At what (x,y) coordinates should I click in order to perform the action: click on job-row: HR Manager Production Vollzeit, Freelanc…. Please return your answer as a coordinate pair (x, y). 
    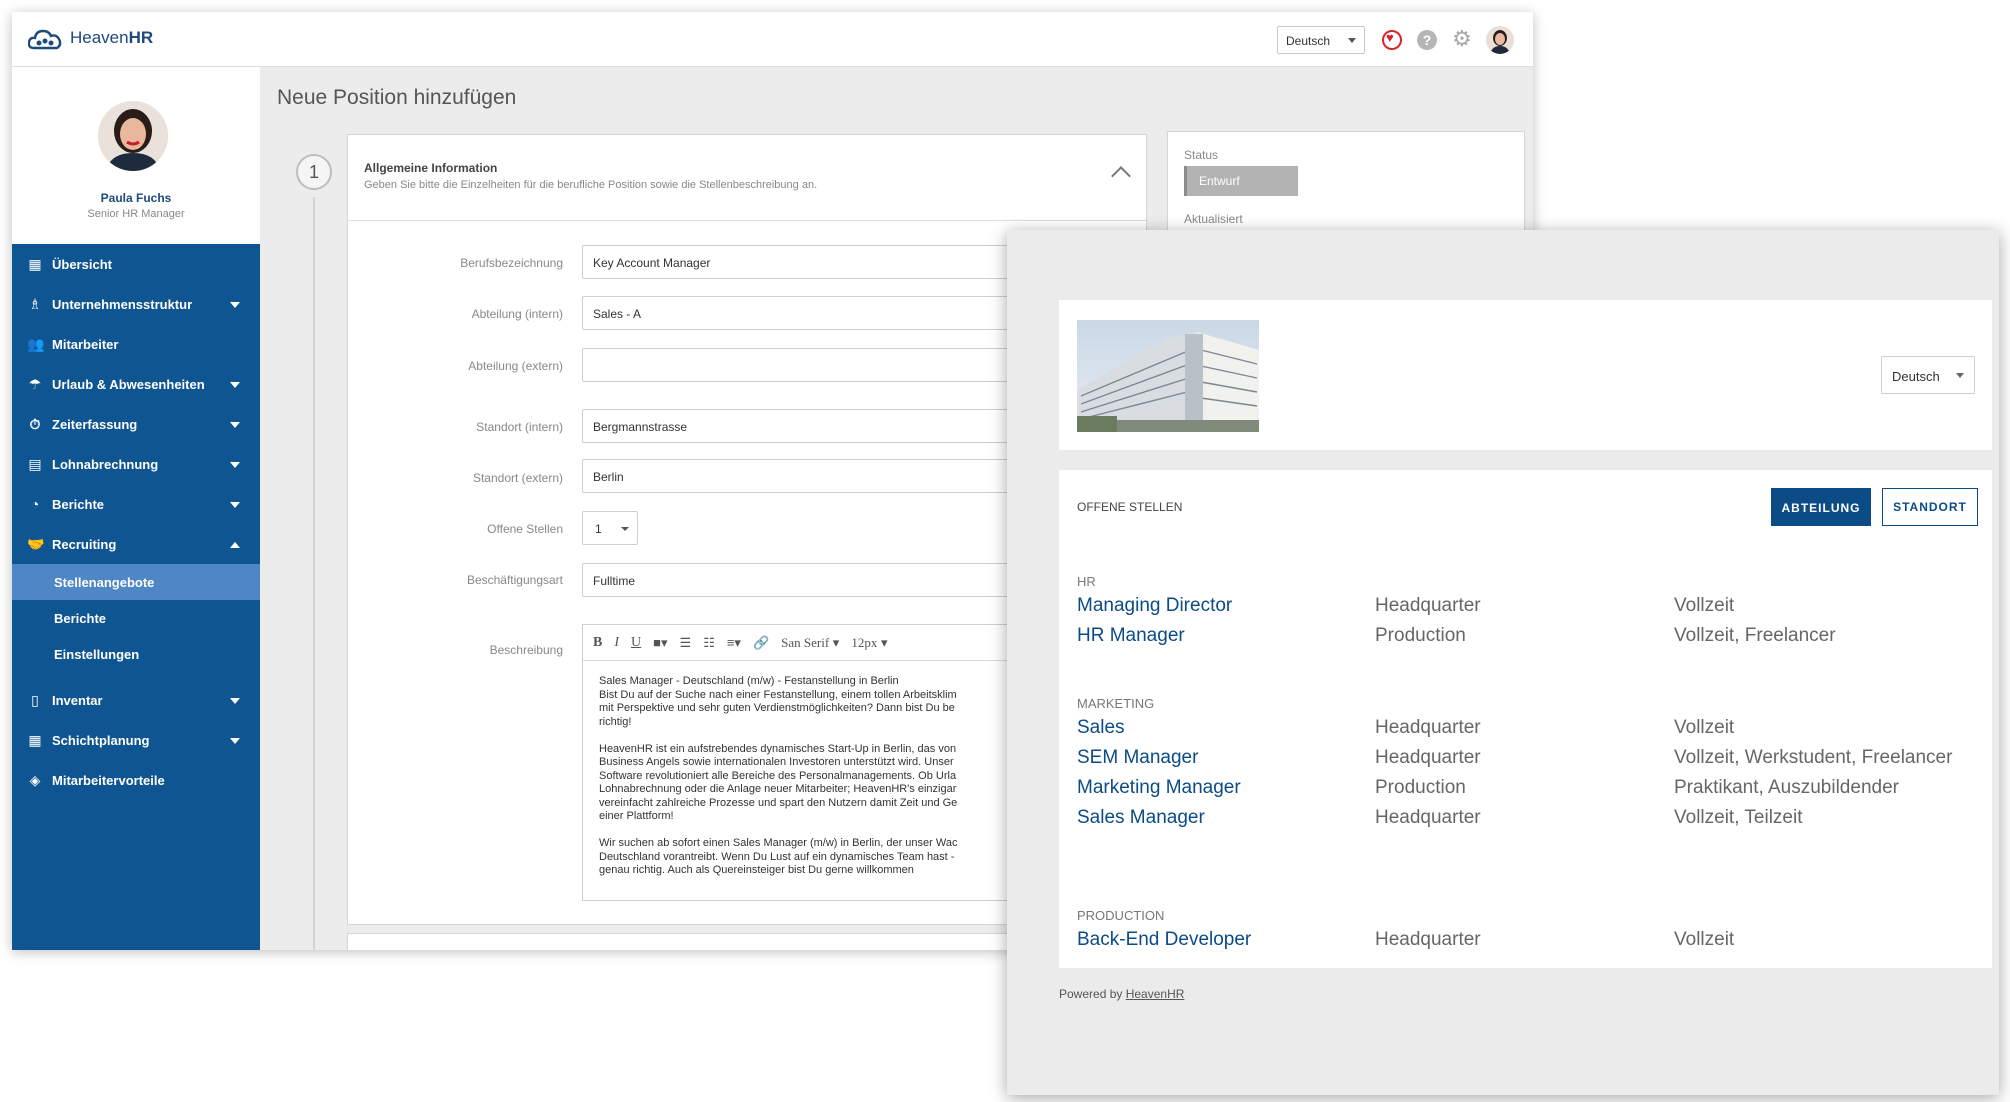
    Looking at the image, I should click on (1527, 639).